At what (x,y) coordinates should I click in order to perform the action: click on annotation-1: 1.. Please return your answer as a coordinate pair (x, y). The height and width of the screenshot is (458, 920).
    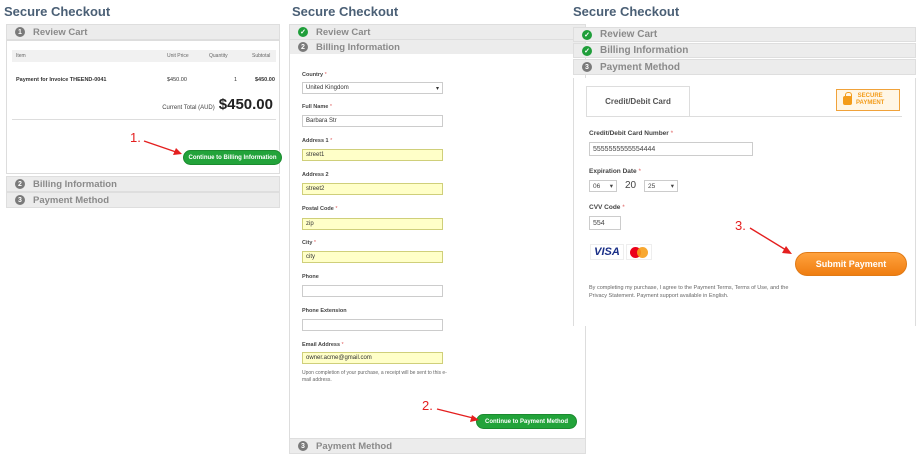
    Looking at the image, I should click on (135, 137).